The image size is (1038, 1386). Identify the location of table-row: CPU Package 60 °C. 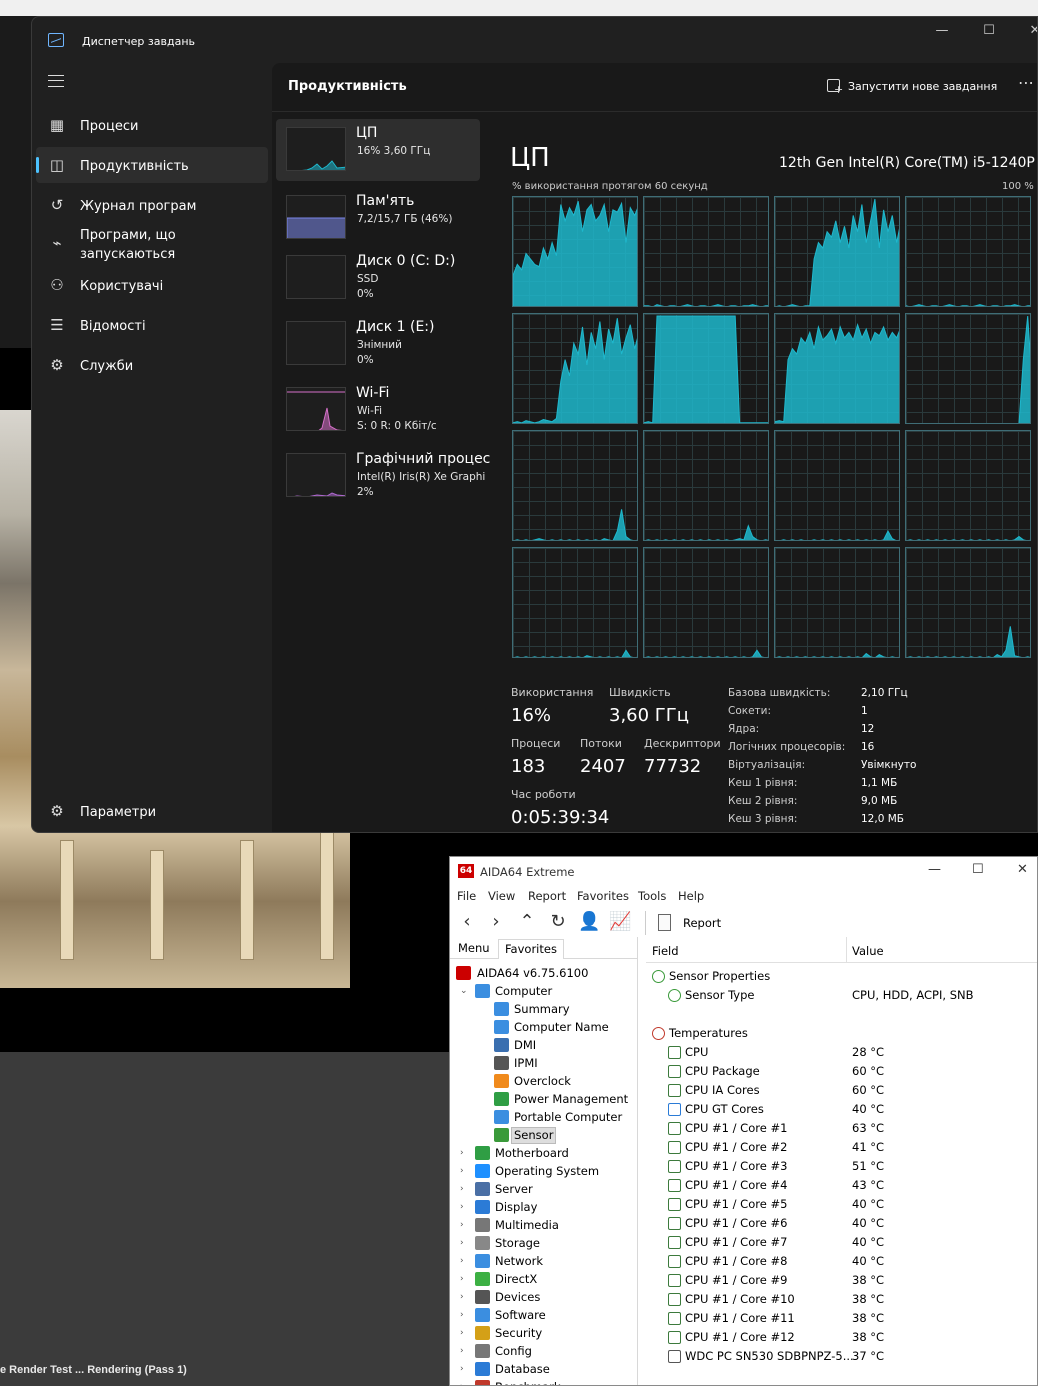
(841, 1071).